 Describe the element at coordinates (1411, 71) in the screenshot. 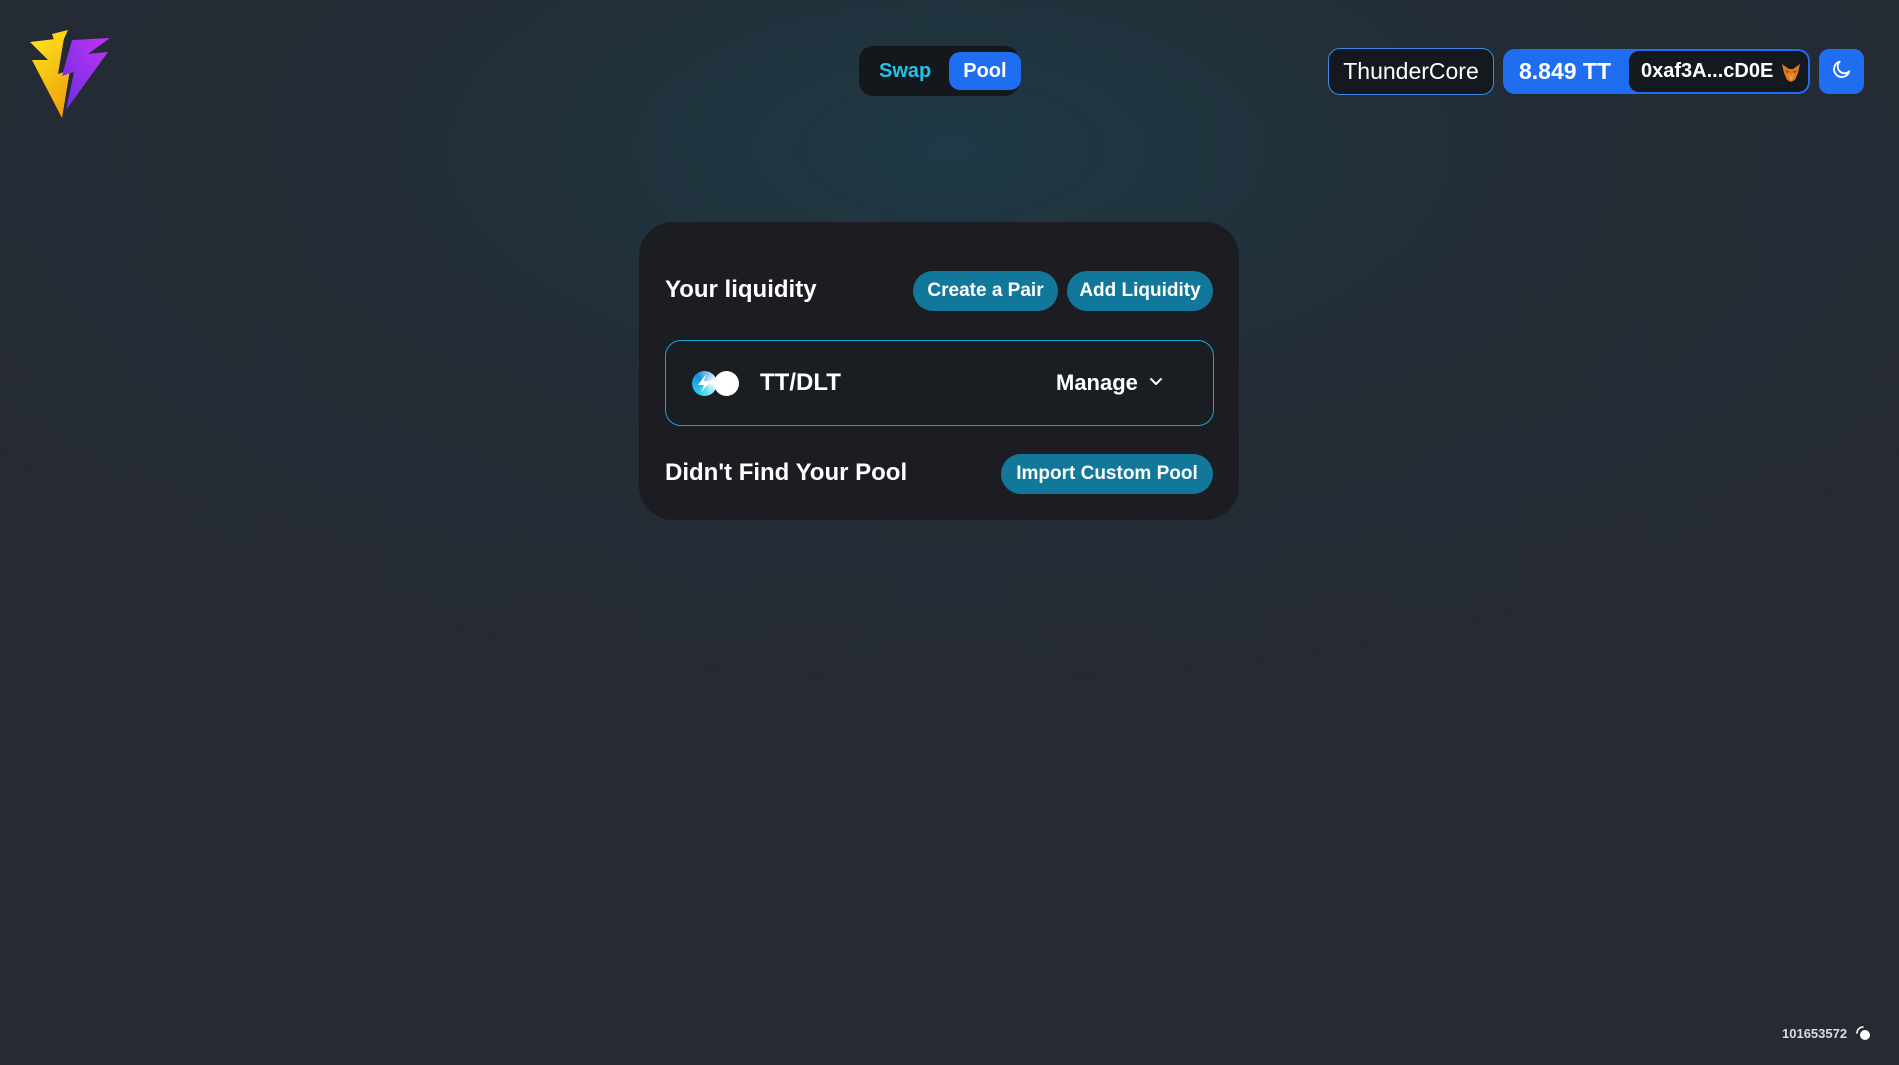

I see `network-selector-button: ThunderCore` at that location.